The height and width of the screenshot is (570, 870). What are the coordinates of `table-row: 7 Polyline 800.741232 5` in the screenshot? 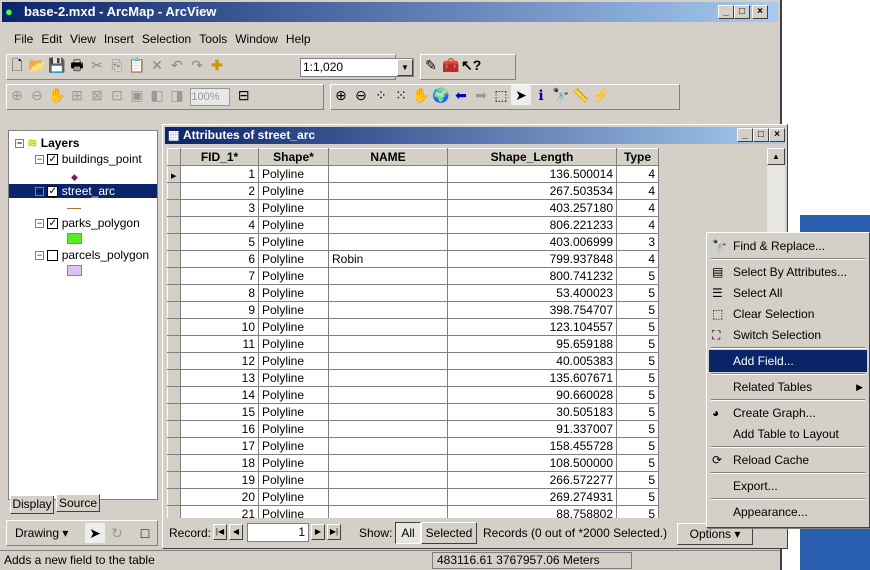 It's located at (413, 276).